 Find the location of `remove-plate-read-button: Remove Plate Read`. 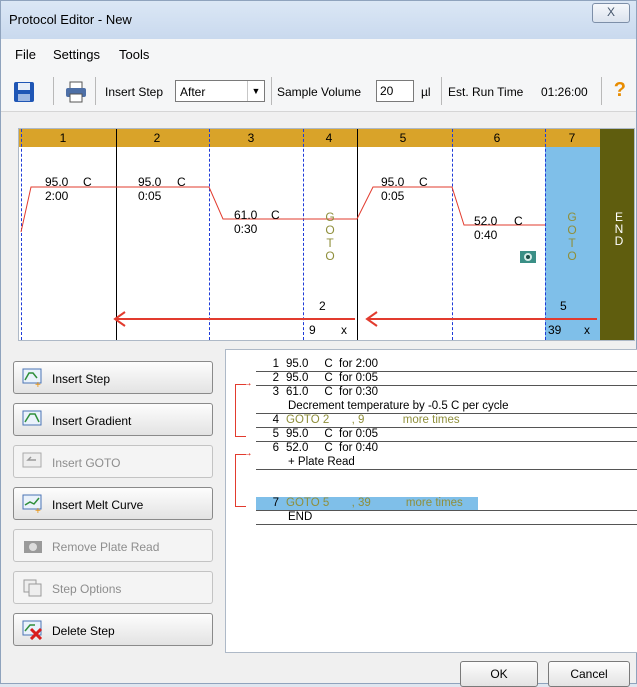

remove-plate-read-button: Remove Plate Read is located at coordinates (113, 545).